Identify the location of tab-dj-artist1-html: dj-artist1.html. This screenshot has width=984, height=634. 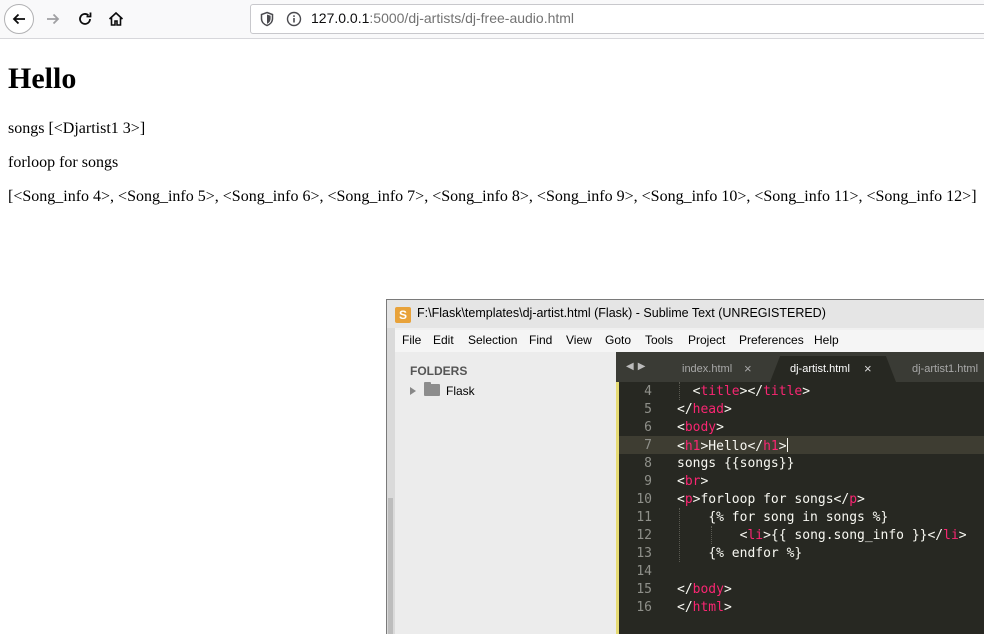
(938, 369).